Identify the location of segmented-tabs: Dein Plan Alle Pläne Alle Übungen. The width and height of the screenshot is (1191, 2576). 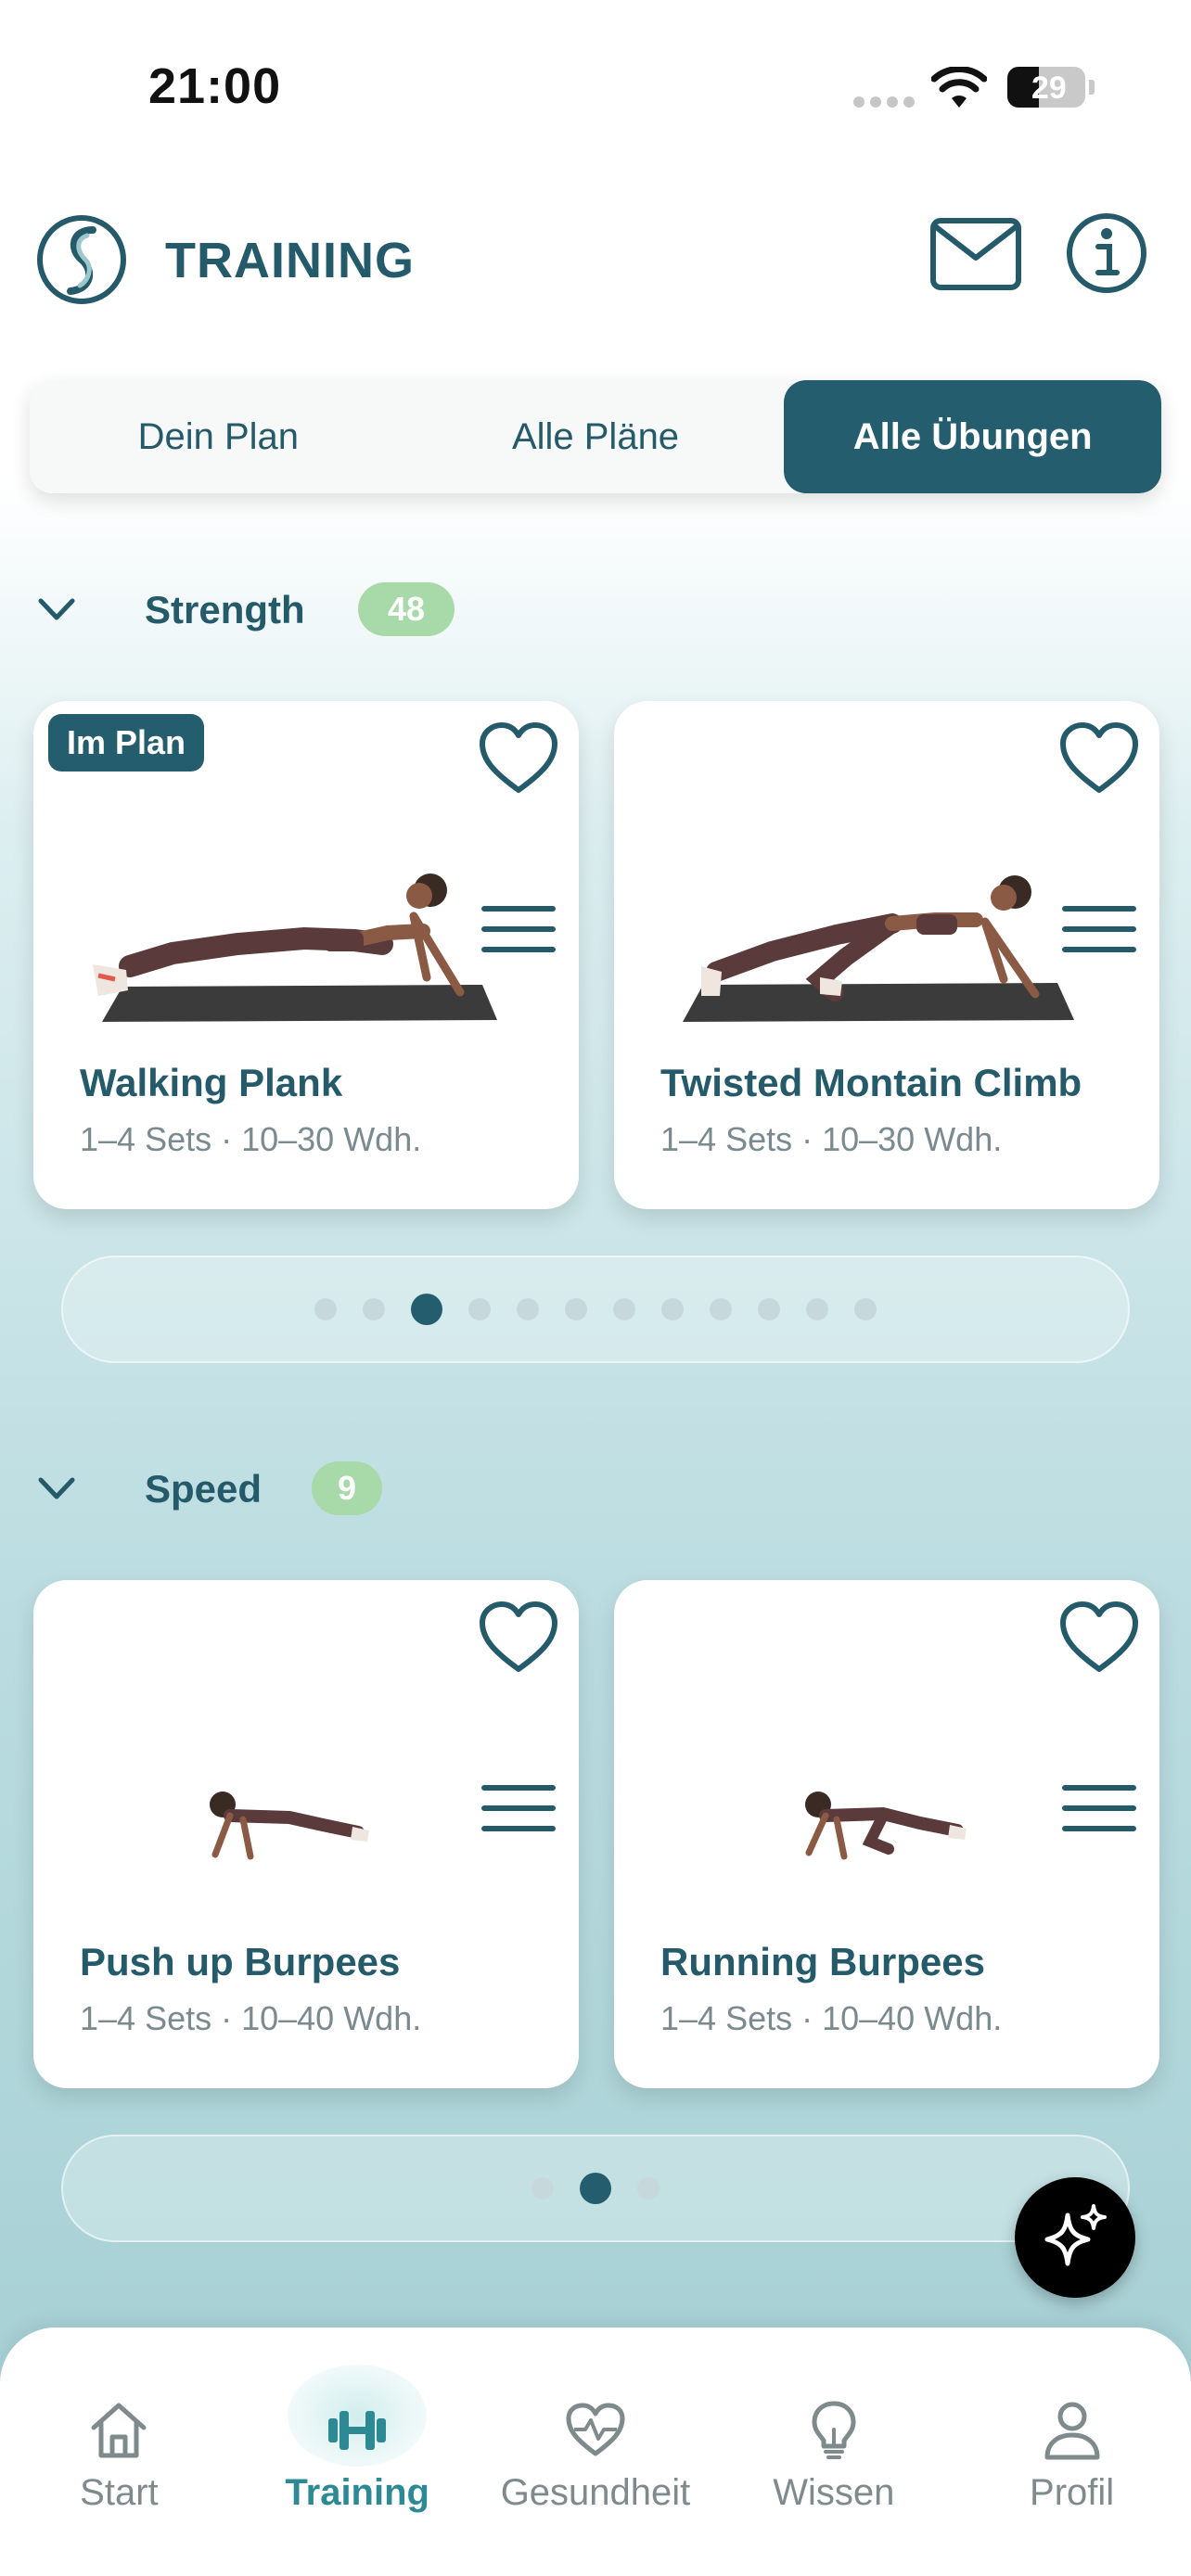
(595, 437).